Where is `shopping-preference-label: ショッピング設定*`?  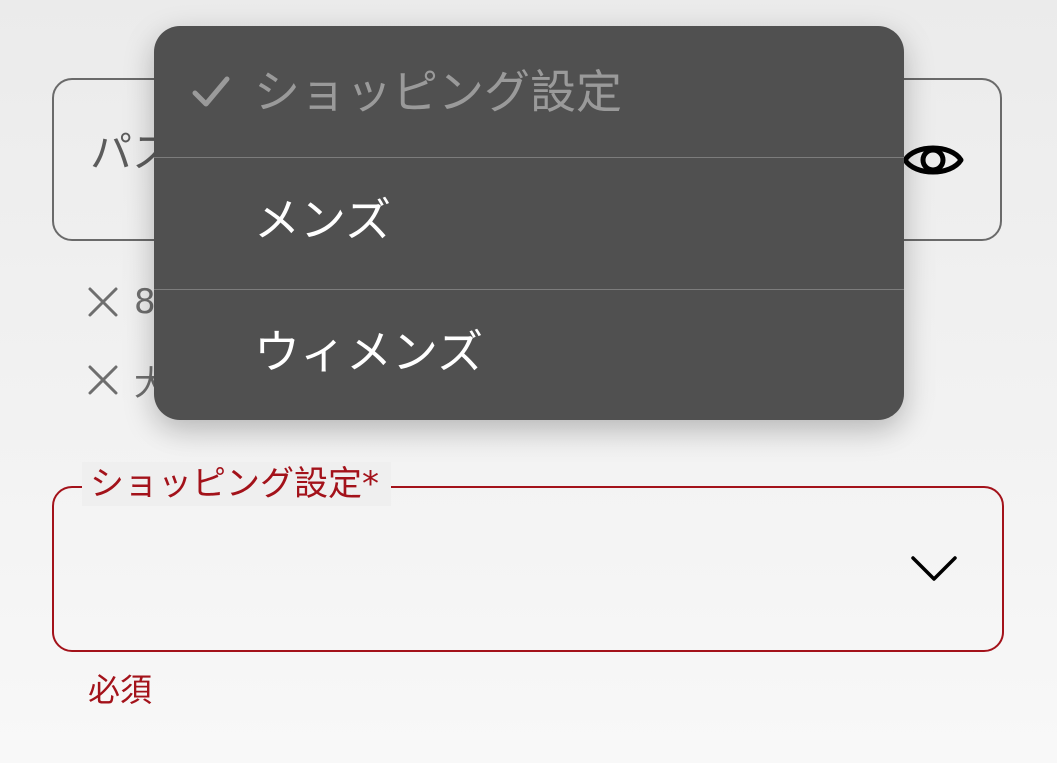
shopping-preference-label: ショッピング設定* is located at coordinates (236, 484).